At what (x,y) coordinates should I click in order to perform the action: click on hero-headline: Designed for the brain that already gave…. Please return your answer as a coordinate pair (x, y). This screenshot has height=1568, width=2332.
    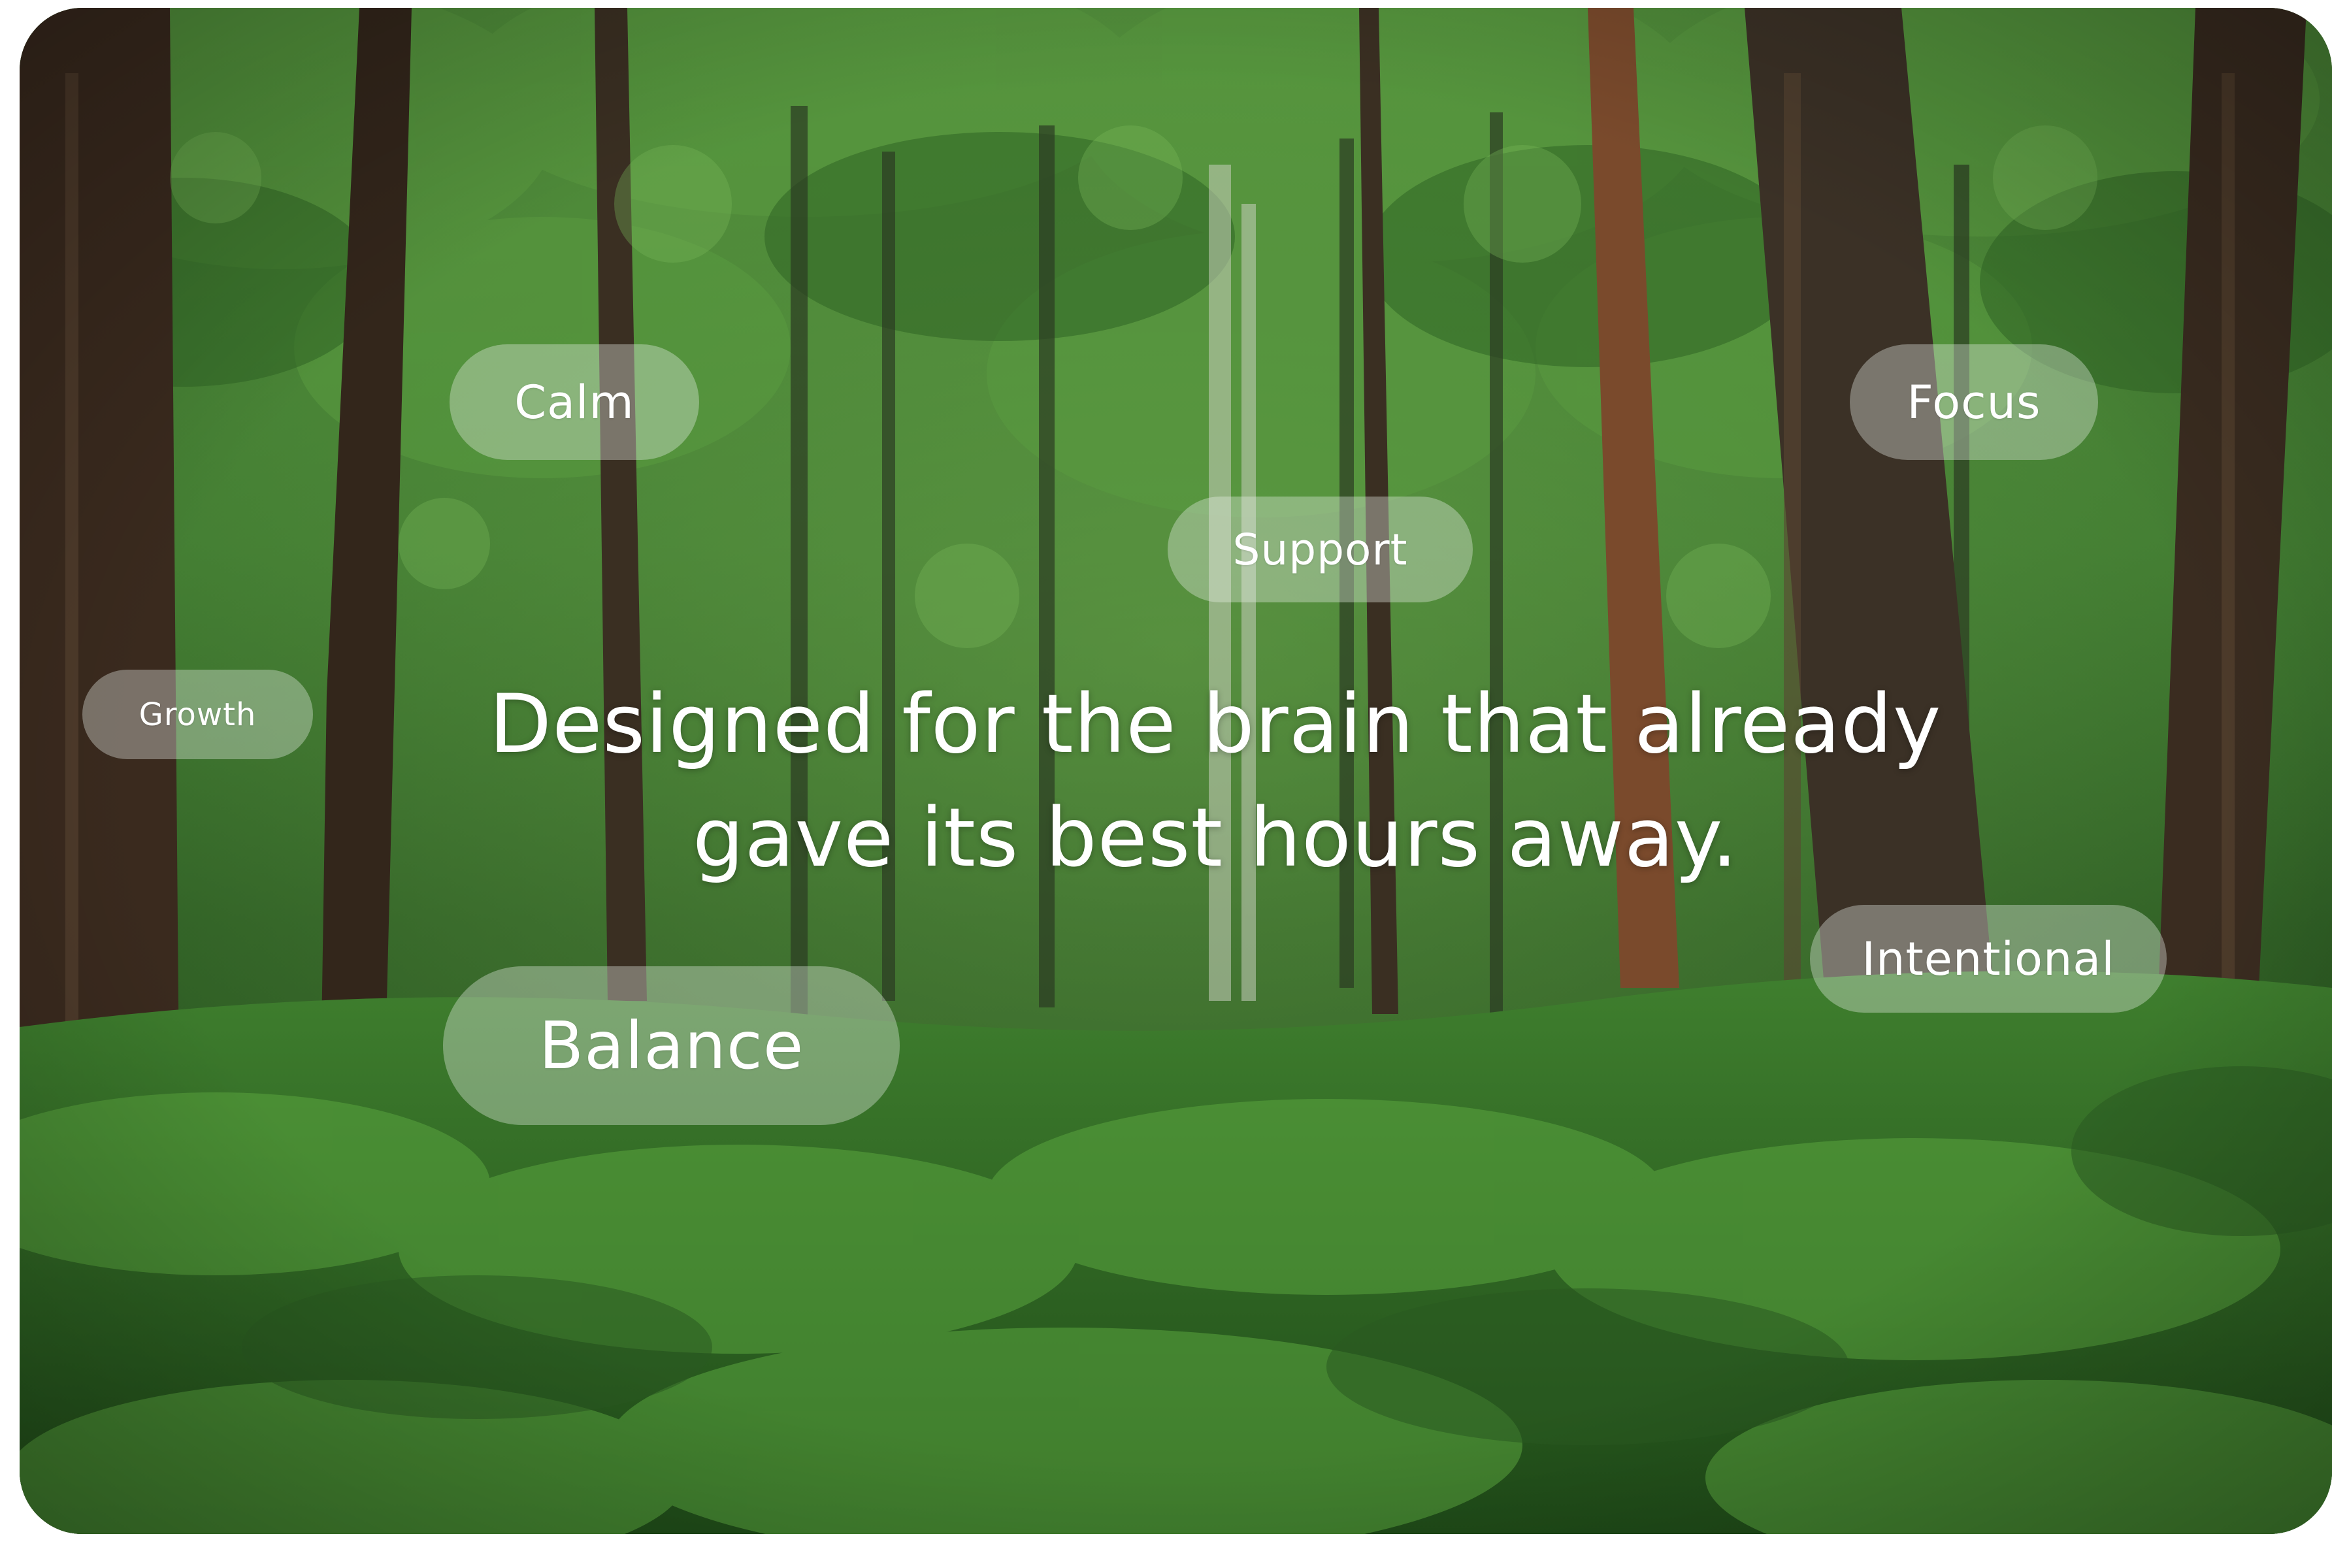
    Looking at the image, I should click on (1215, 781).